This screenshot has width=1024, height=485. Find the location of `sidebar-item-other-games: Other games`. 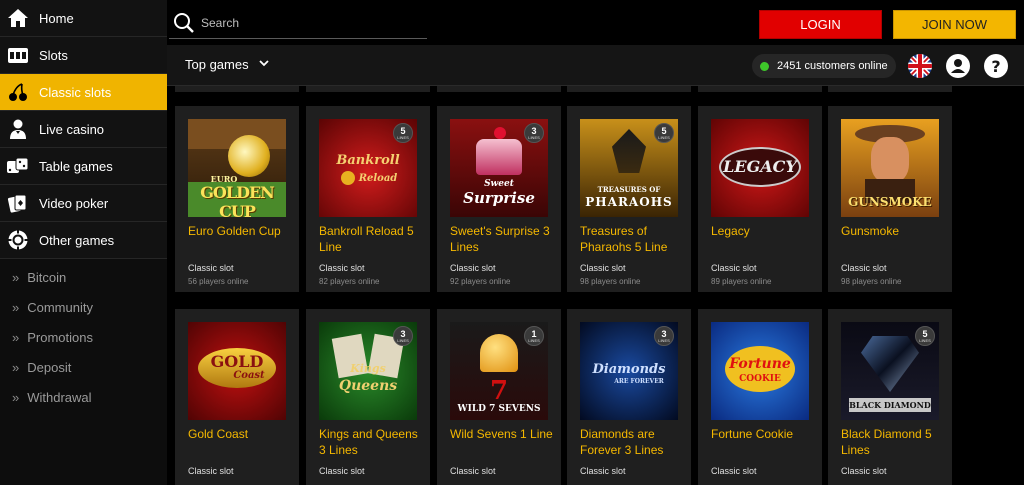

sidebar-item-other-games: Other games is located at coordinates (83, 240).